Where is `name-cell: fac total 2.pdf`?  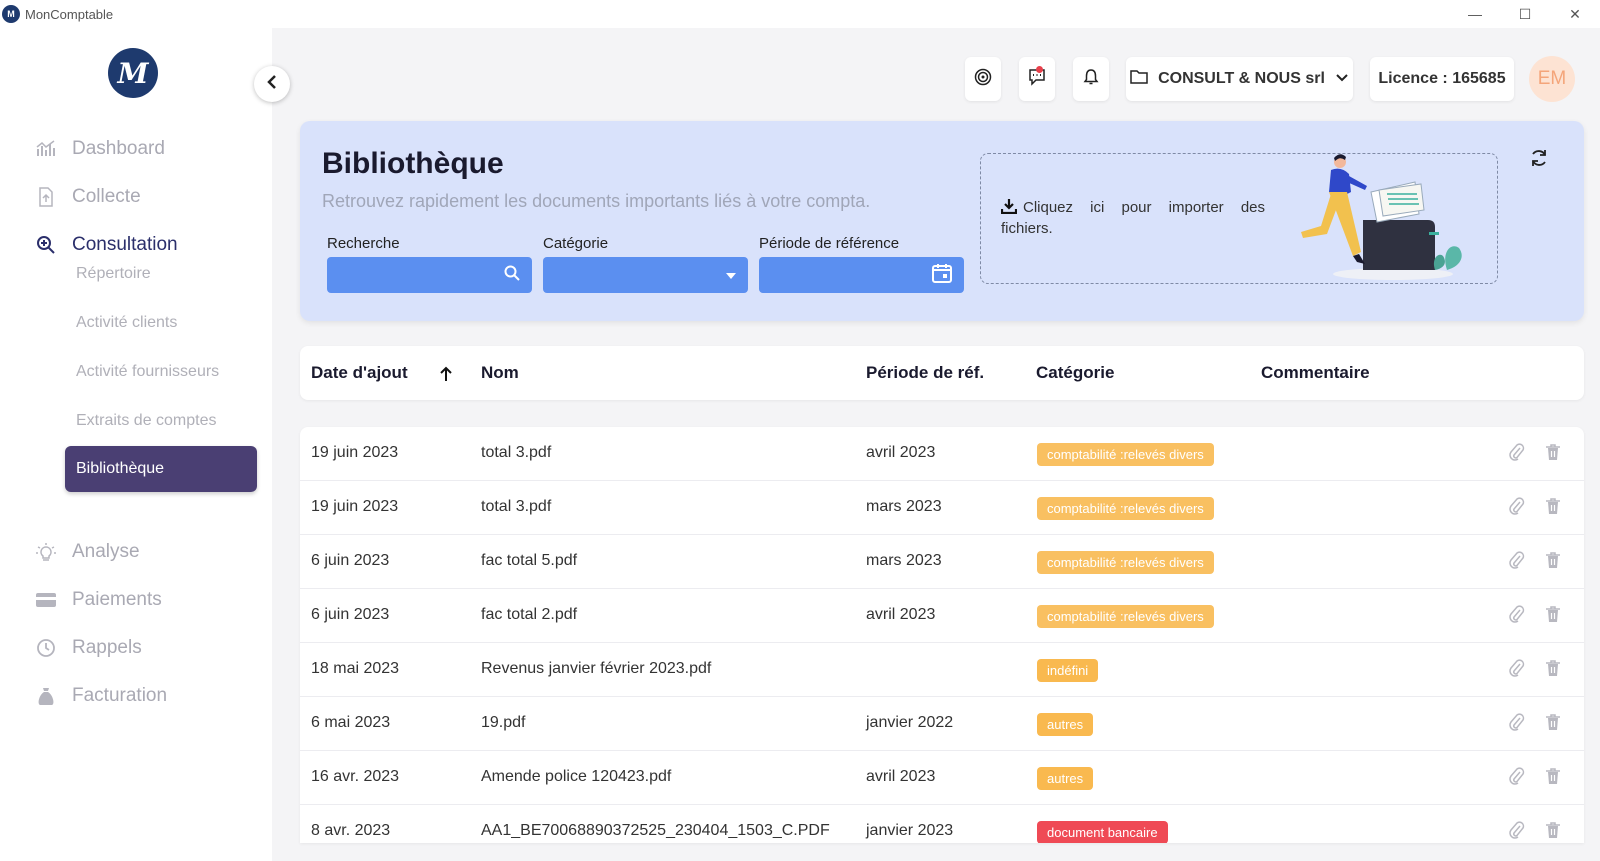 name-cell: fac total 2.pdf is located at coordinates (529, 614).